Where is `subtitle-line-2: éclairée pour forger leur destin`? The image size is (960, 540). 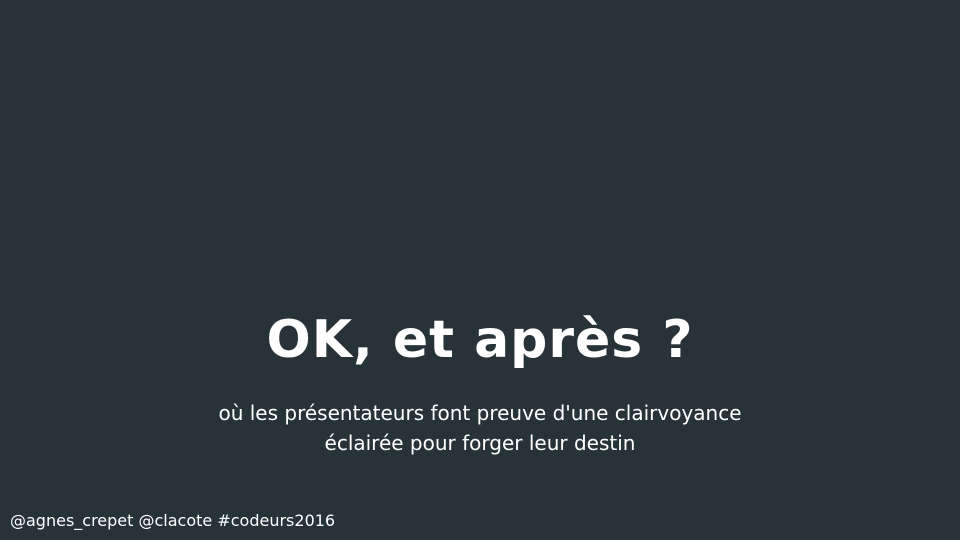
subtitle-line-2: éclairée pour forger leur destin is located at coordinates (480, 443).